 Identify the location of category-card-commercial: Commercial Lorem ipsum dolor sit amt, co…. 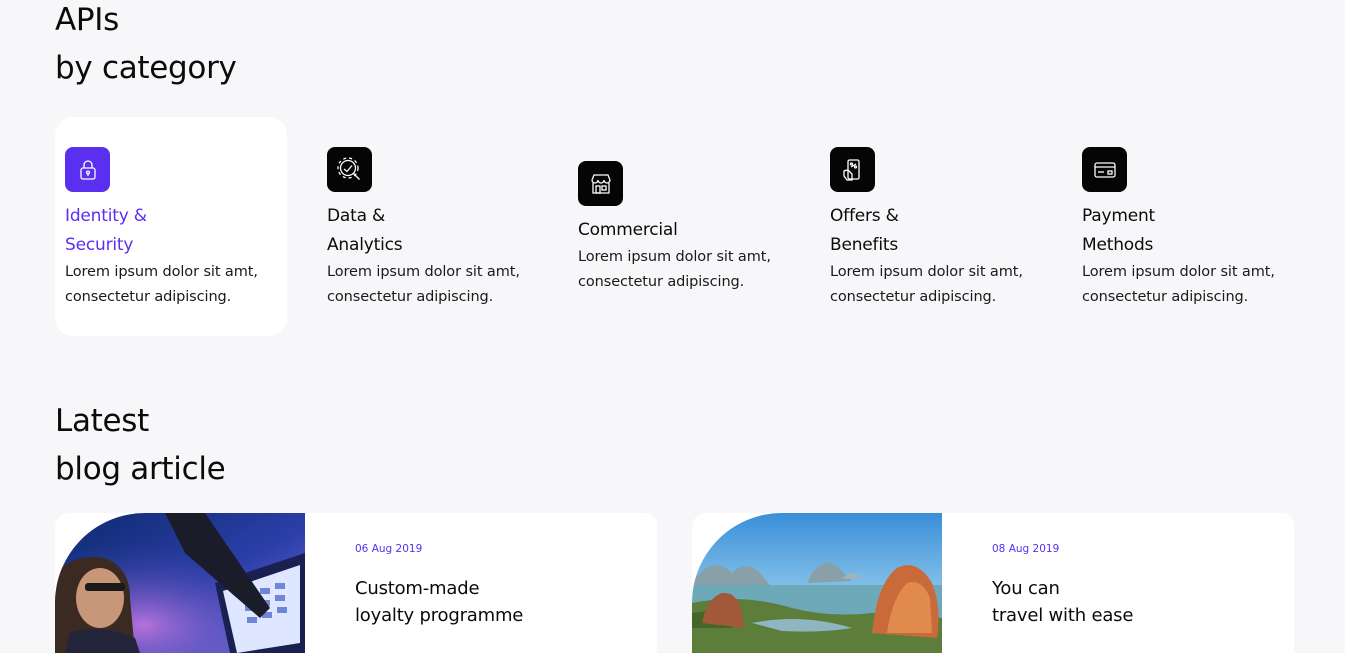
(684, 228).